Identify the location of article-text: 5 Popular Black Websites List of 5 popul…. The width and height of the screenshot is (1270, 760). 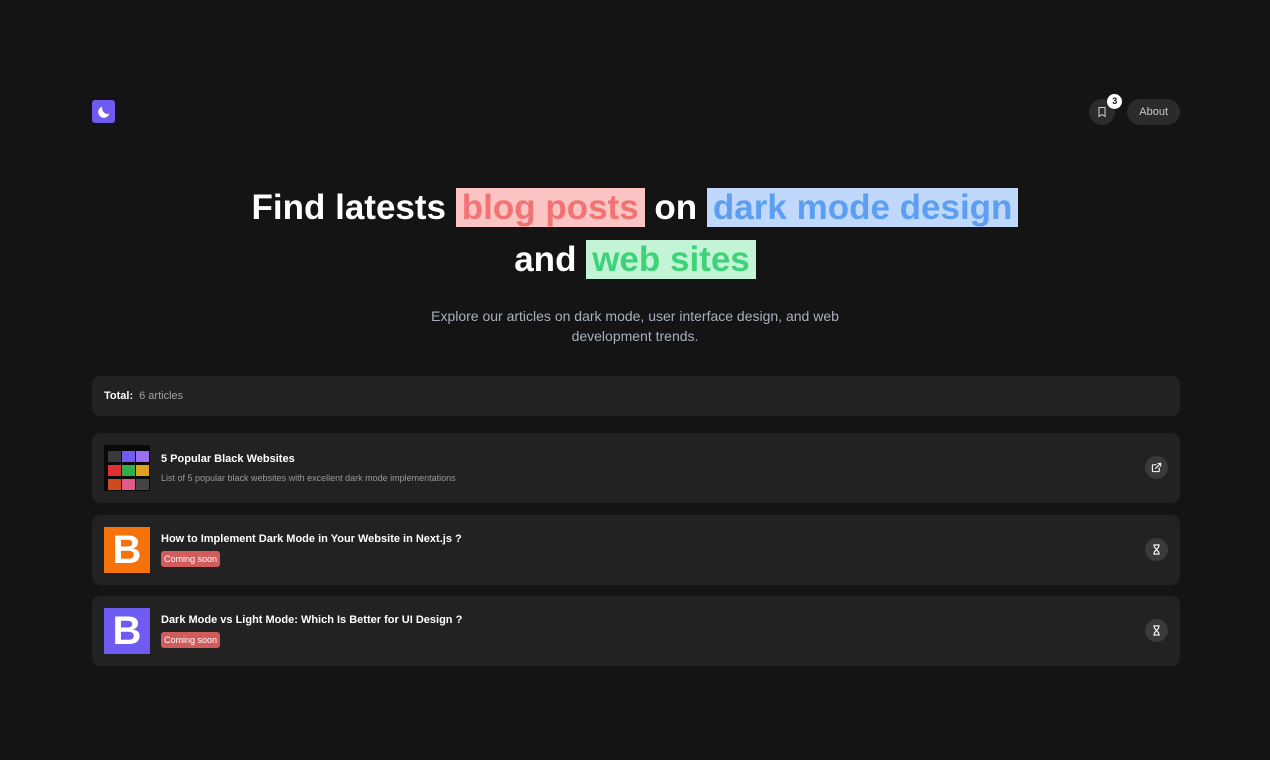
(308, 468).